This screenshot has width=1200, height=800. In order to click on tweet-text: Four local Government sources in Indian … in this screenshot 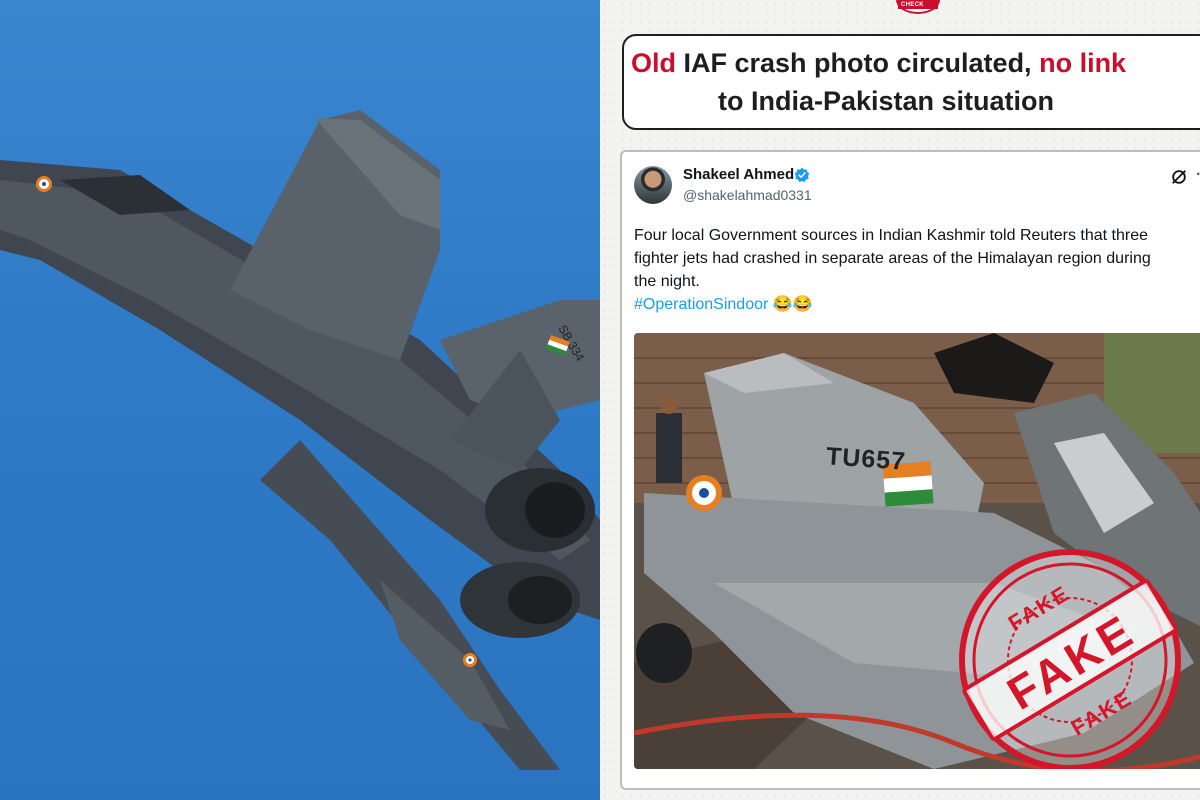, I will do `click(917, 270)`.